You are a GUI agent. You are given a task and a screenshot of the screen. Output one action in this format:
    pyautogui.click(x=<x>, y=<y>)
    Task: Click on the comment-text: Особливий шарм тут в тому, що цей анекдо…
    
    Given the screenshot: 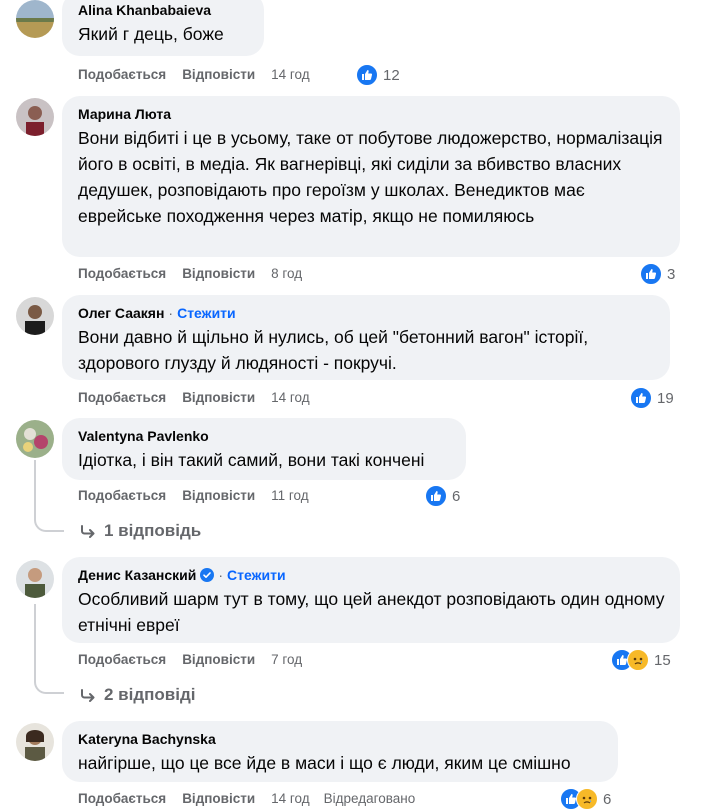 What is the action you would take?
    pyautogui.click(x=371, y=612)
    